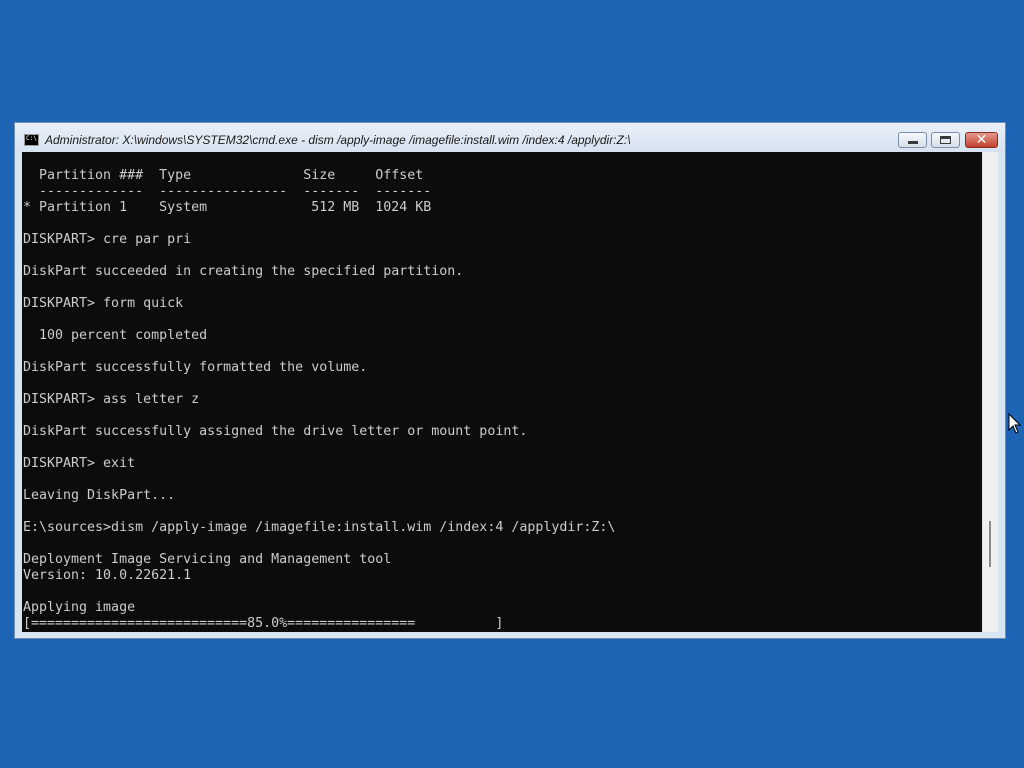 This screenshot has height=768, width=1024. I want to click on console-line: Version: 10.0.22621.1, so click(107, 575).